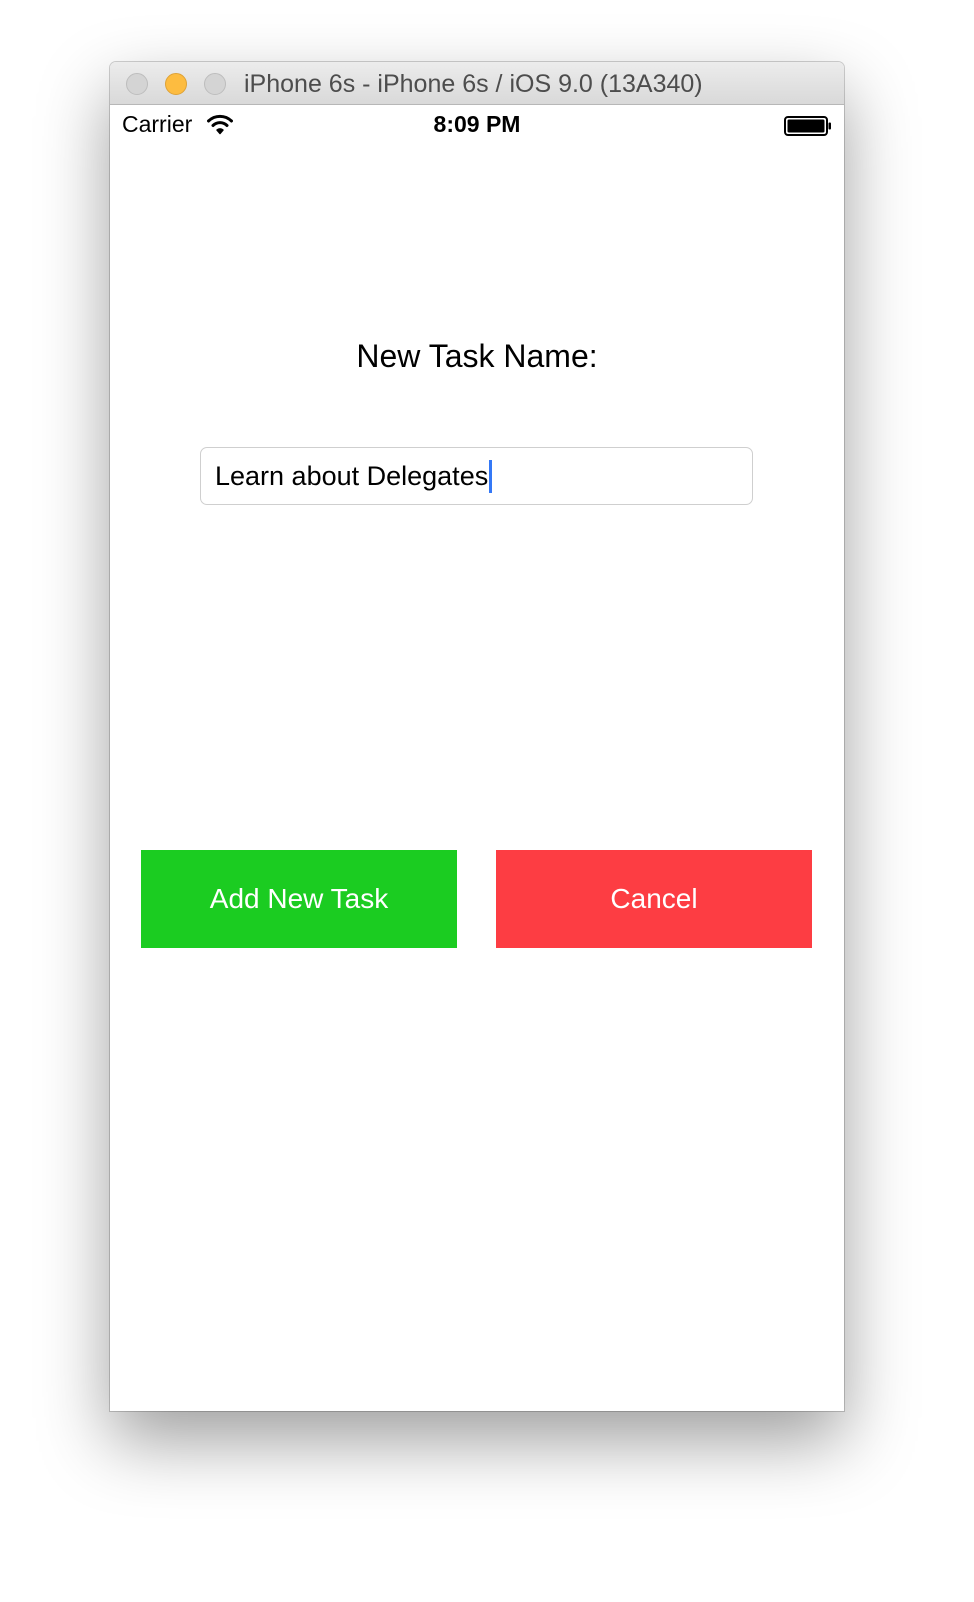 Image resolution: width=974 pixels, height=1602 pixels. I want to click on status-time: 8:09 PM, so click(477, 124).